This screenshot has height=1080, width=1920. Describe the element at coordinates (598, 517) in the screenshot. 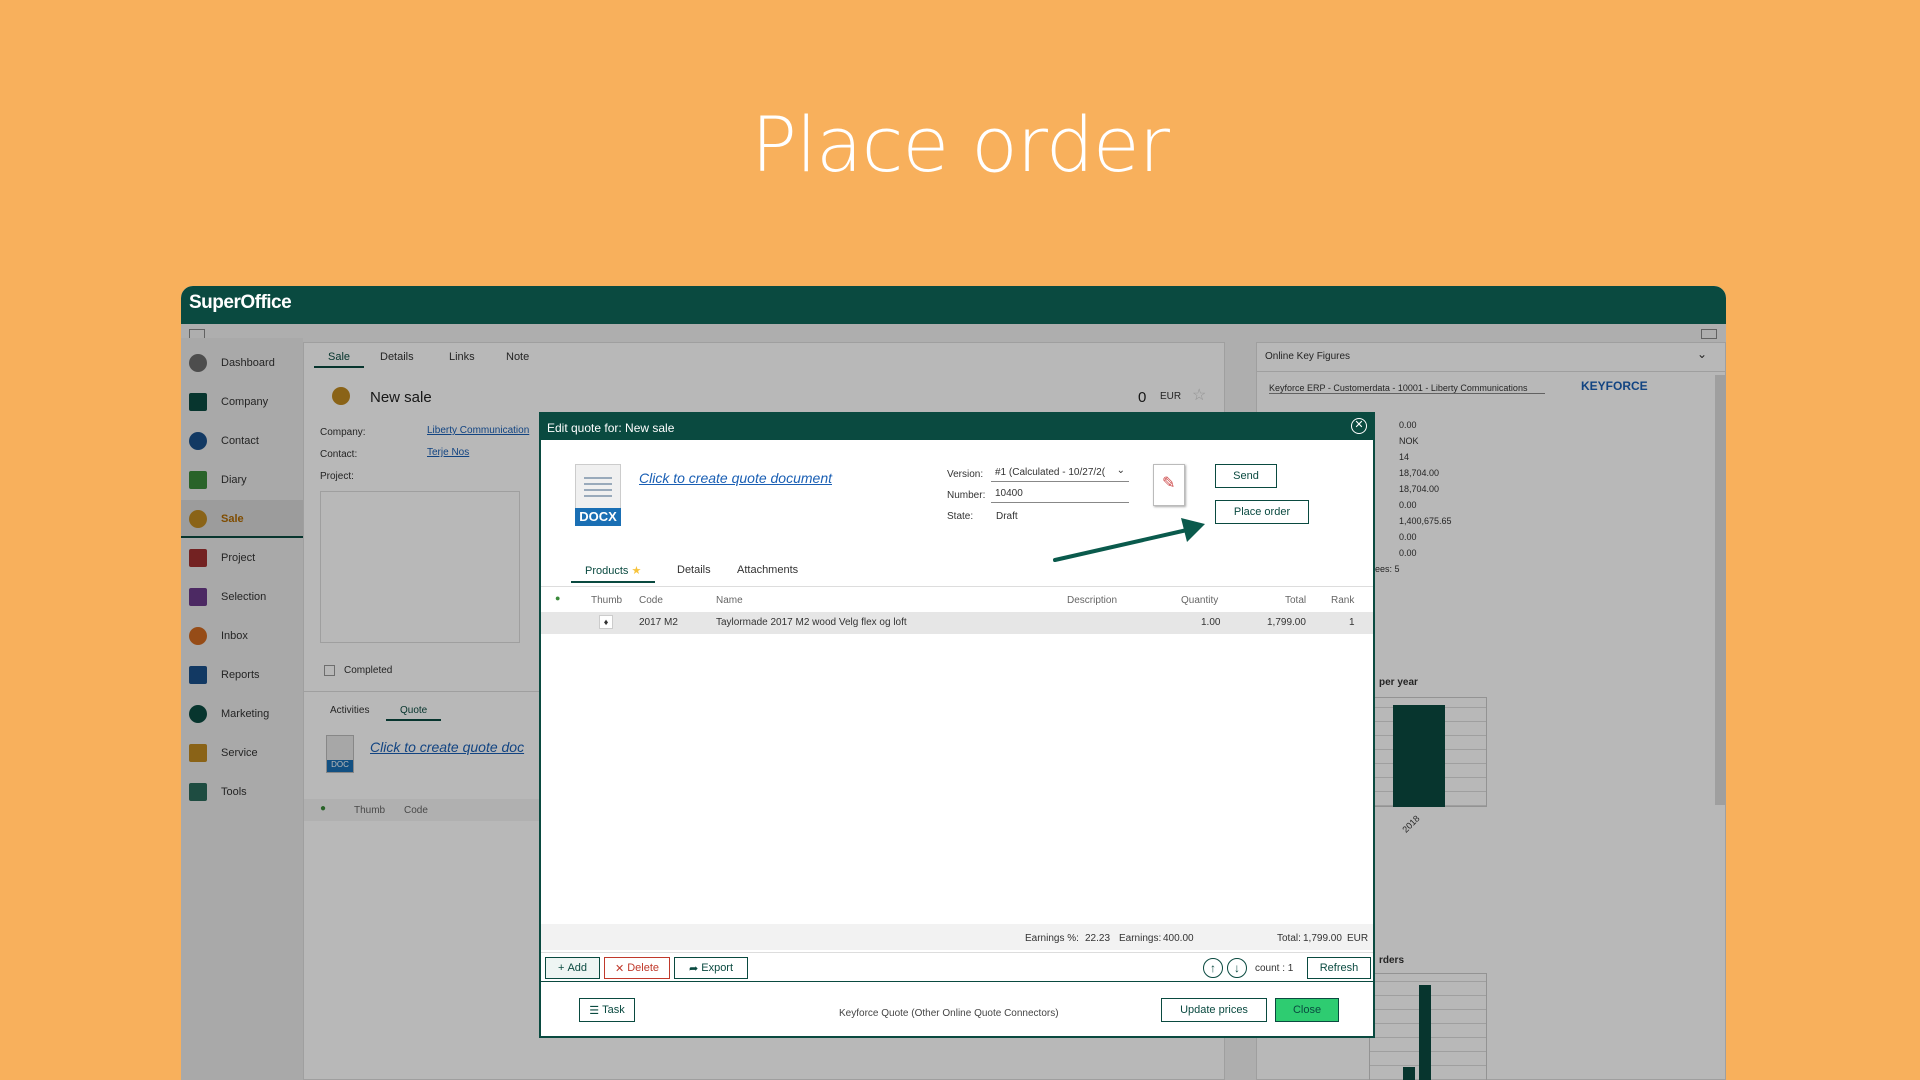

I see `docx-badge: DOCX` at that location.